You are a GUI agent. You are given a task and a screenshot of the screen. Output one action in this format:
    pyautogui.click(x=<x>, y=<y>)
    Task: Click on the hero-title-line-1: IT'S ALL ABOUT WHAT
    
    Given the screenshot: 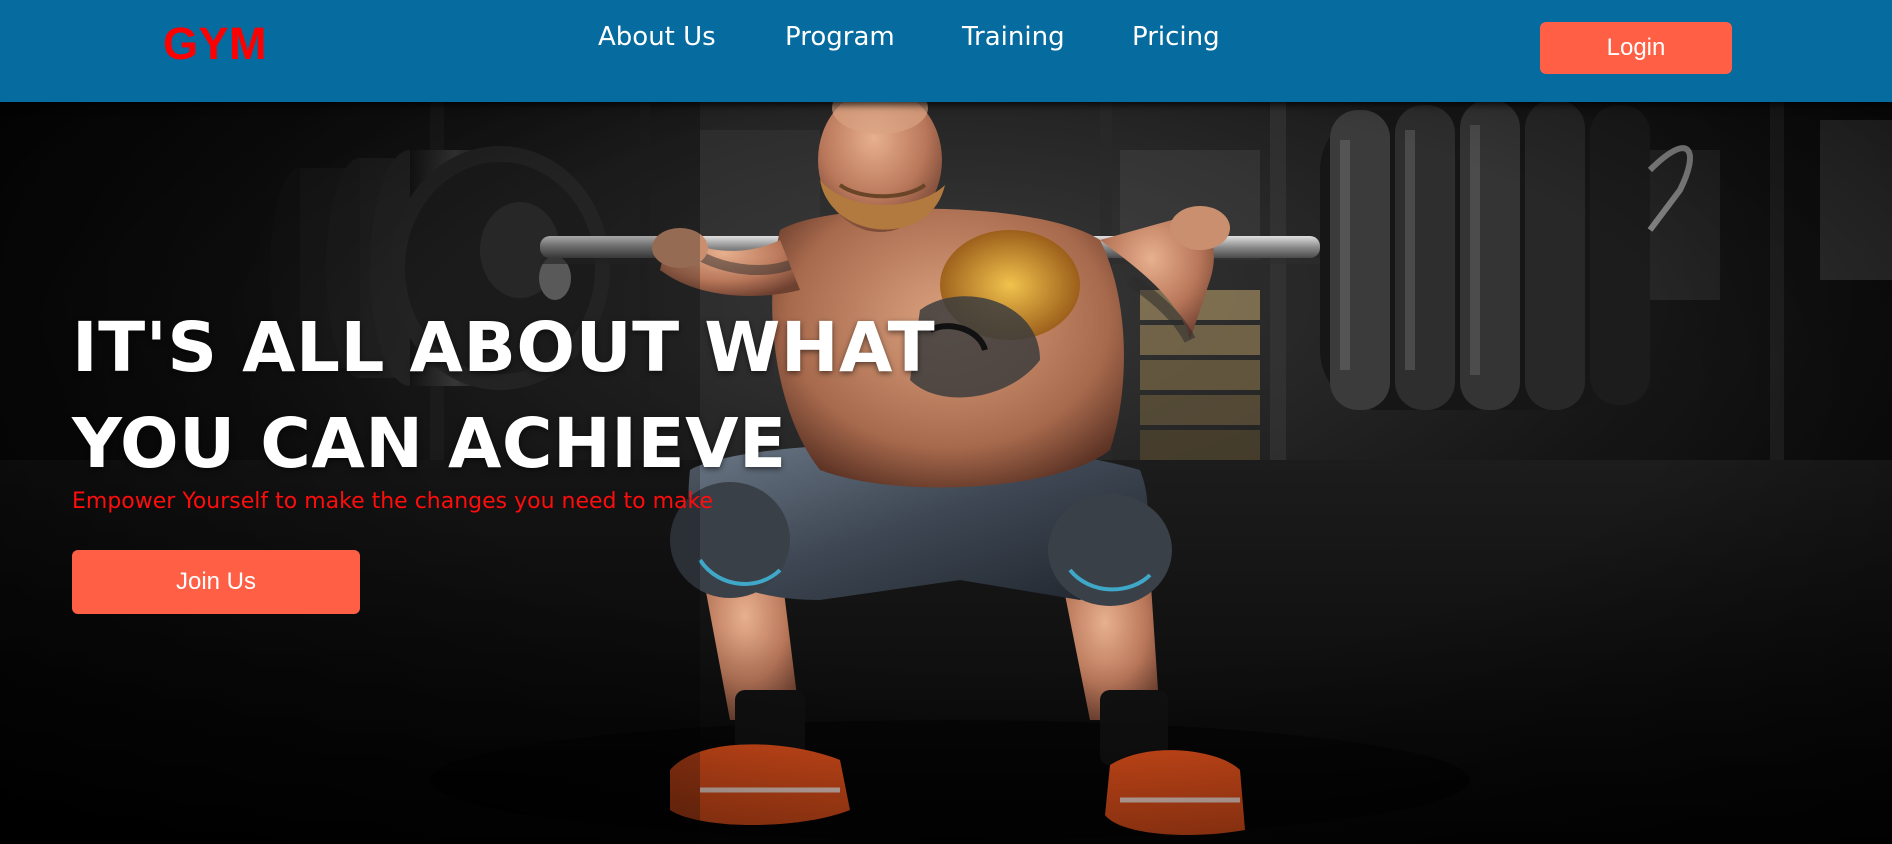 What is the action you would take?
    pyautogui.click(x=504, y=348)
    